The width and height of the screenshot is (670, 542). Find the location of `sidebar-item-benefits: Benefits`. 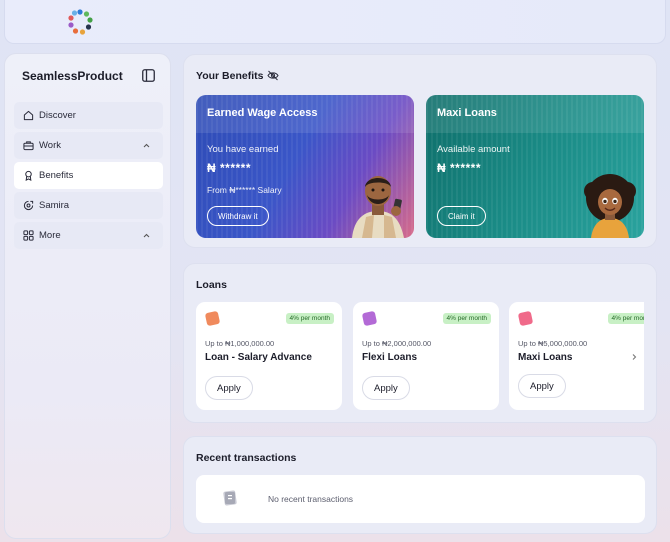

sidebar-item-benefits: Benefits is located at coordinates (88, 175).